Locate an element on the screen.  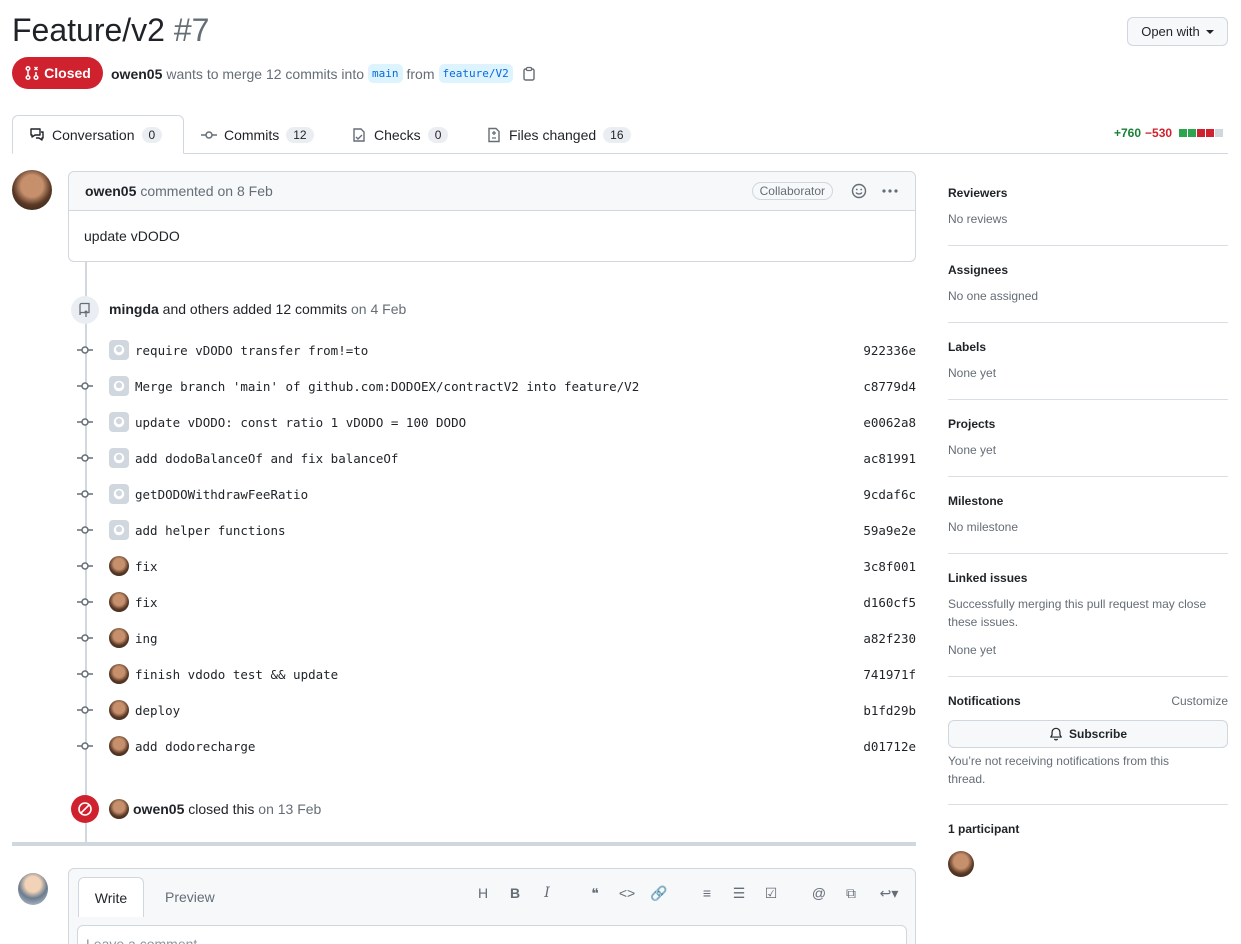
ordered-list-icon: ☰ is located at coordinates (739, 893).